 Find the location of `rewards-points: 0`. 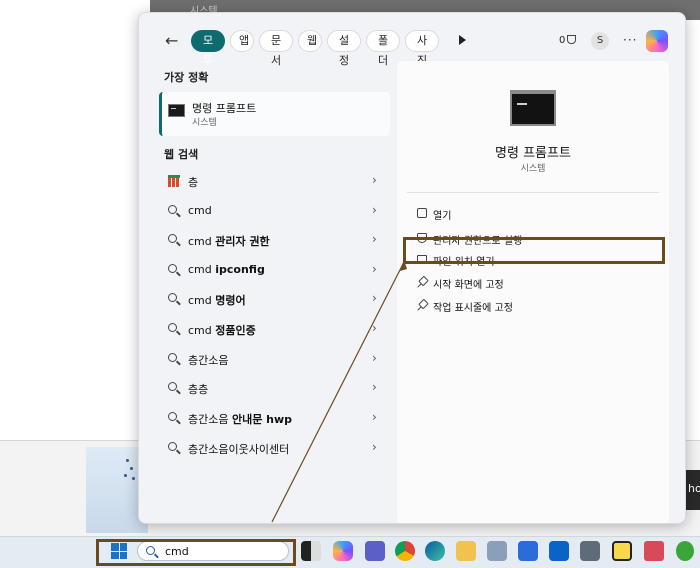

rewards-points: 0 is located at coordinates (568, 40).